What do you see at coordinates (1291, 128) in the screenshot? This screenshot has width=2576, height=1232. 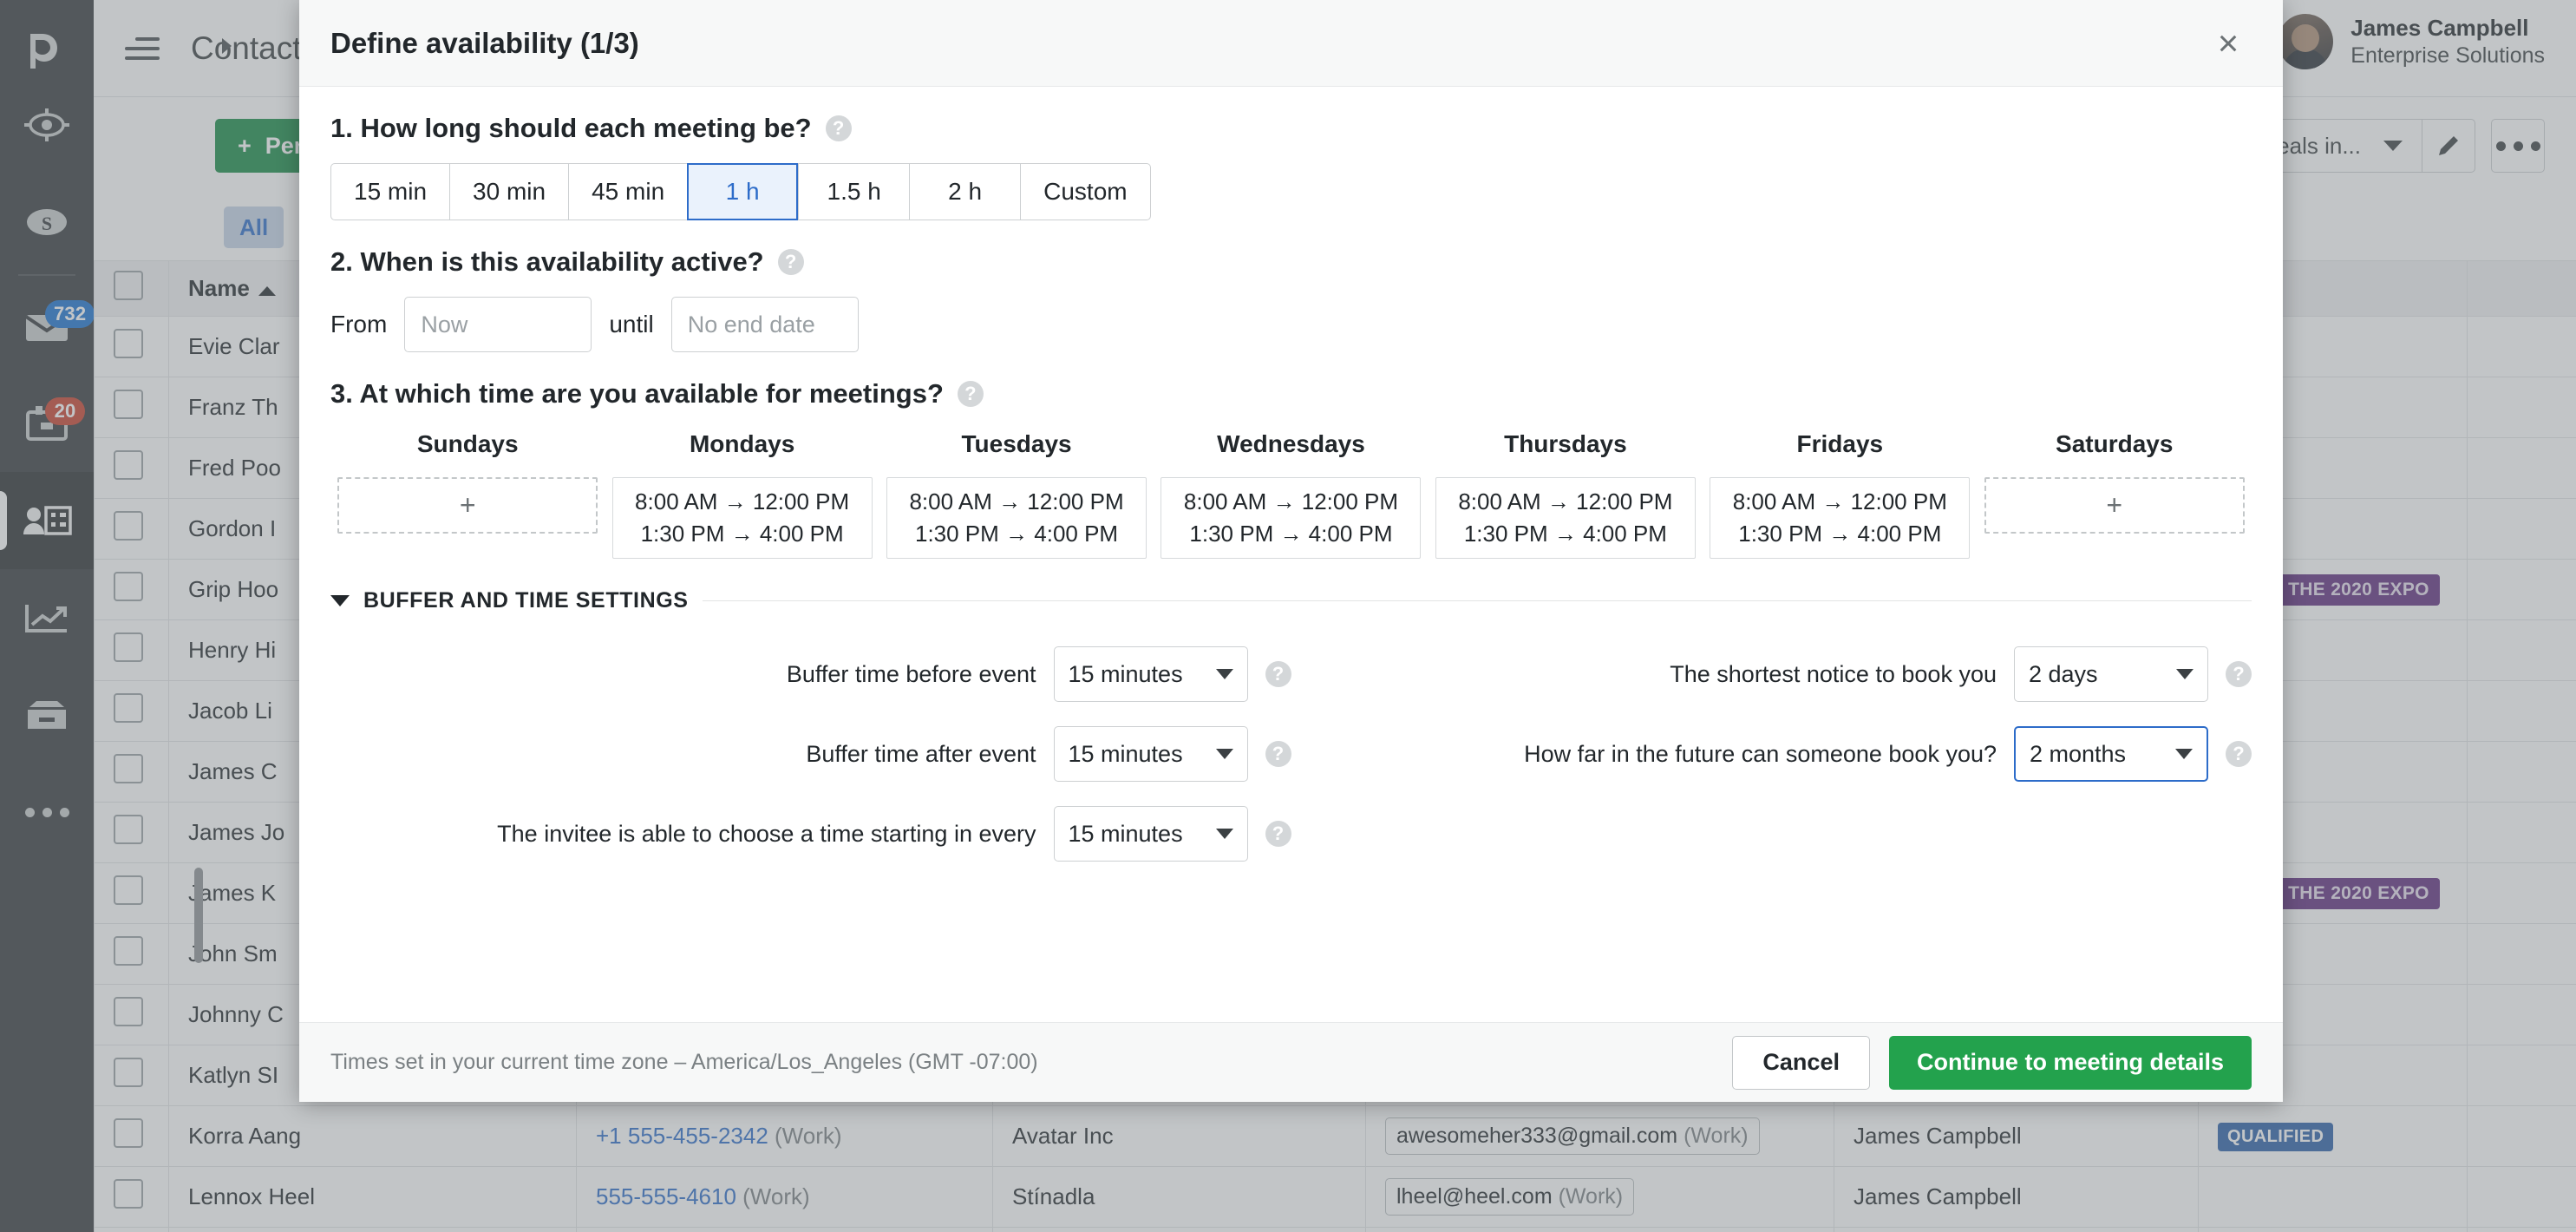 I see `question-1-label: 1. How long should each meeting be? ?` at bounding box center [1291, 128].